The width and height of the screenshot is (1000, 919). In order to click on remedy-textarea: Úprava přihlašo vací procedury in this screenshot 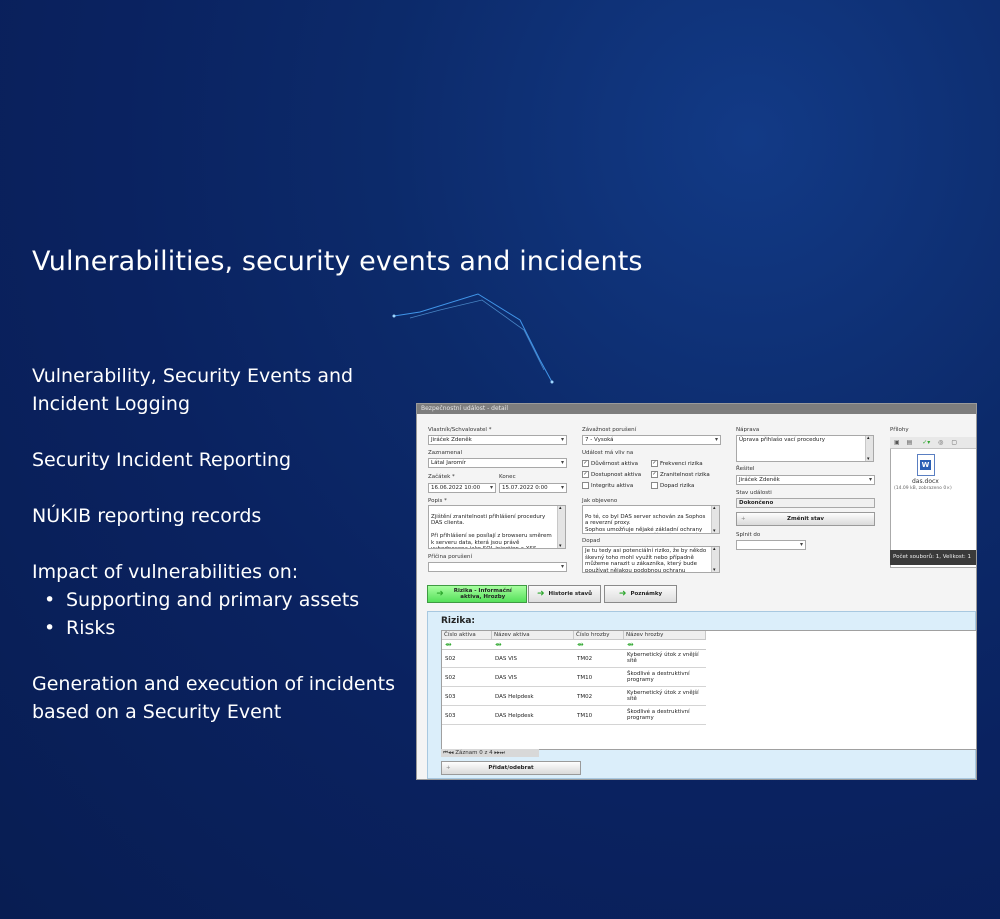, I will do `click(805, 448)`.